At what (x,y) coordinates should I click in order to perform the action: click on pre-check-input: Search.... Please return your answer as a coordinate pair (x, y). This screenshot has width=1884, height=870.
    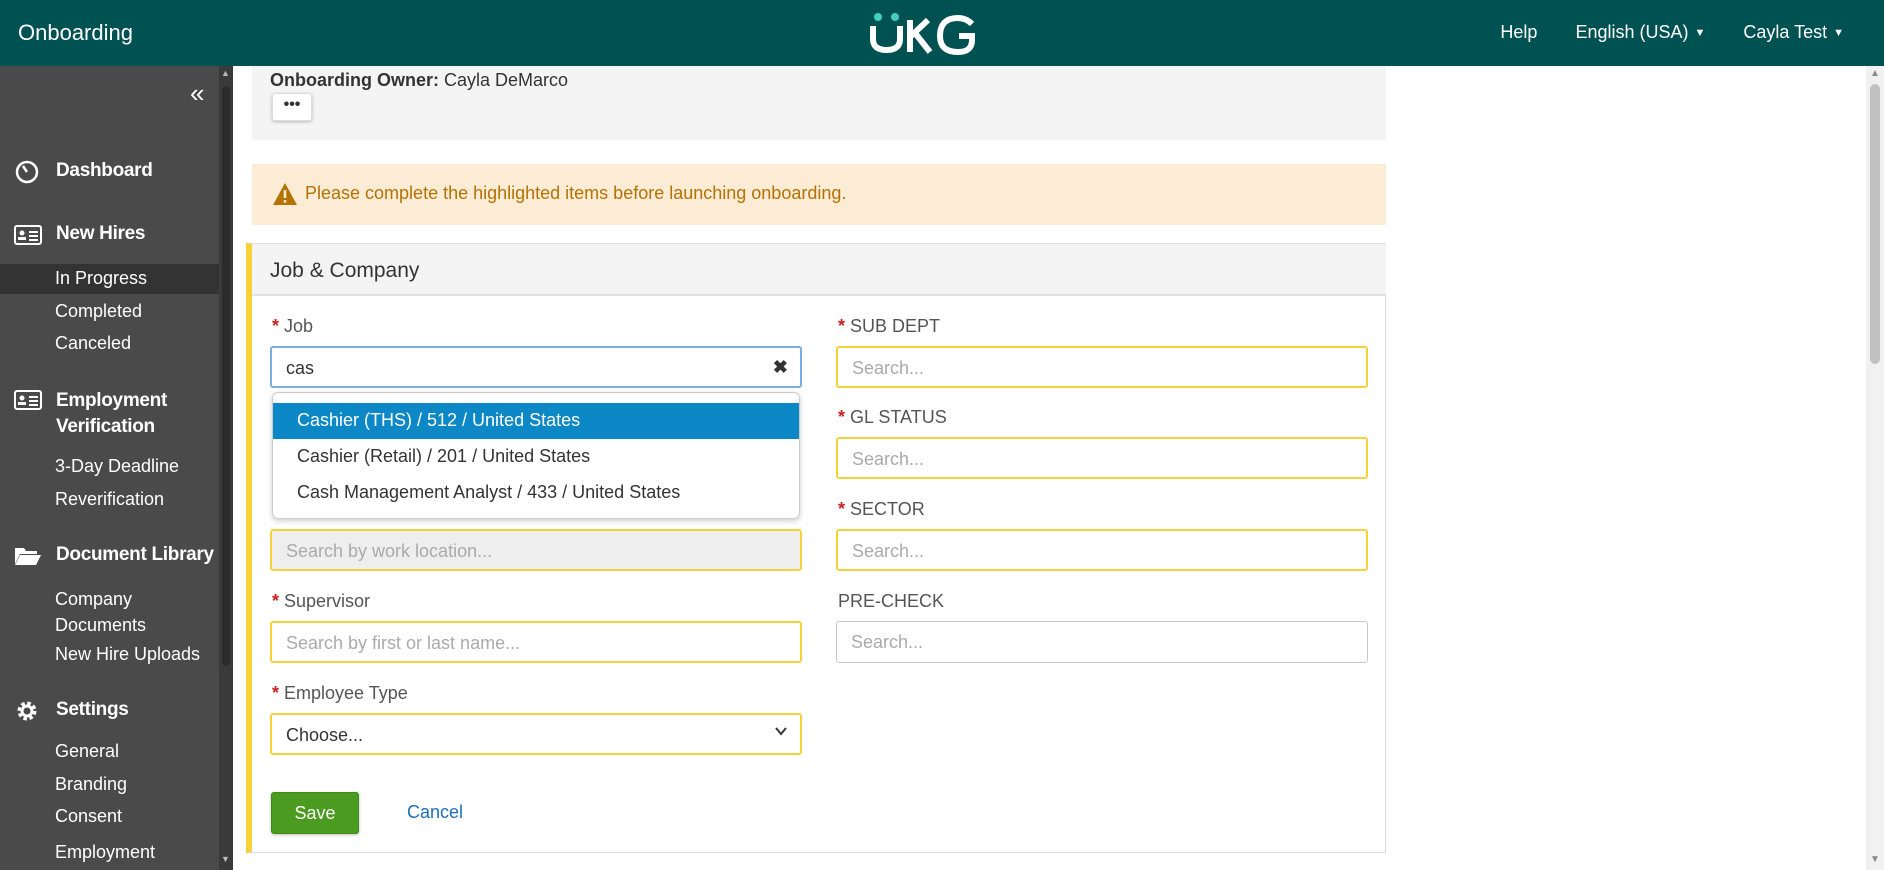
    Looking at the image, I should click on (1102, 642).